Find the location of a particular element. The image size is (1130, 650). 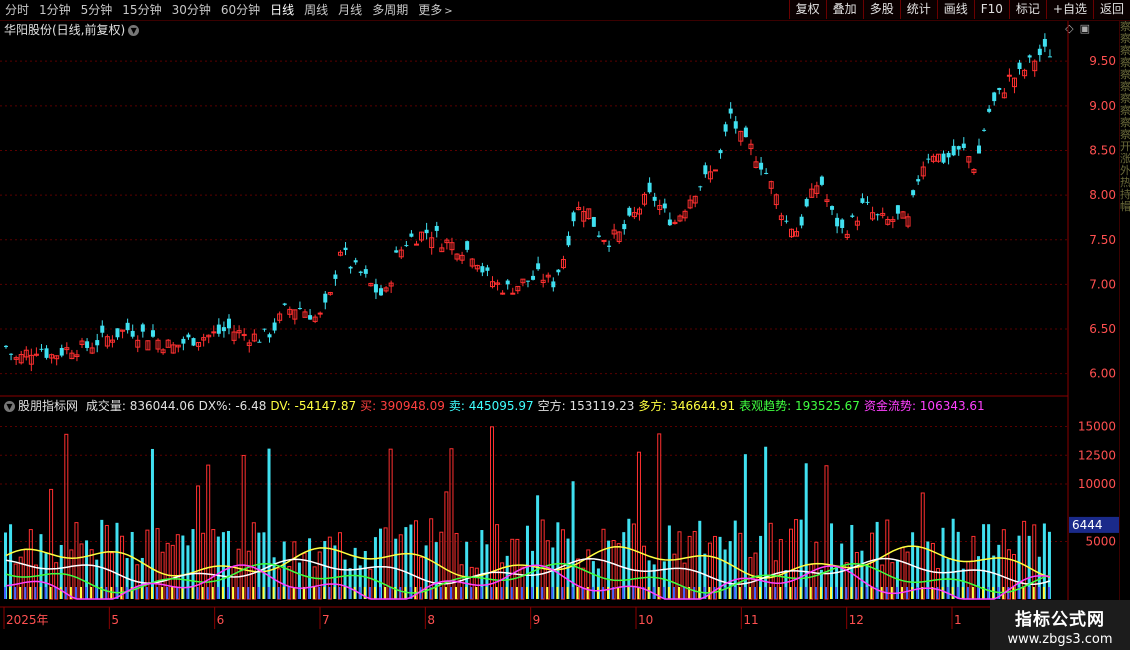

indicator-value-2: DV: -54147.87 is located at coordinates (313, 406).